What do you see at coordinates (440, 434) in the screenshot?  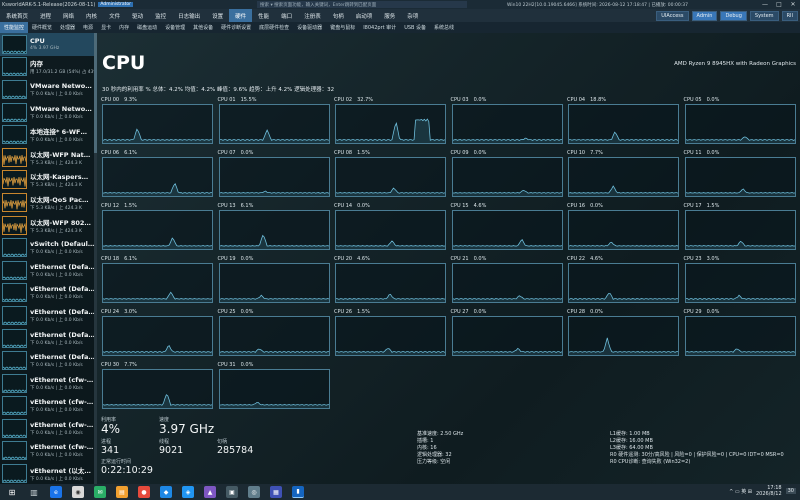 I see `base-speed: 基准速度: 2.50 GHz` at bounding box center [440, 434].